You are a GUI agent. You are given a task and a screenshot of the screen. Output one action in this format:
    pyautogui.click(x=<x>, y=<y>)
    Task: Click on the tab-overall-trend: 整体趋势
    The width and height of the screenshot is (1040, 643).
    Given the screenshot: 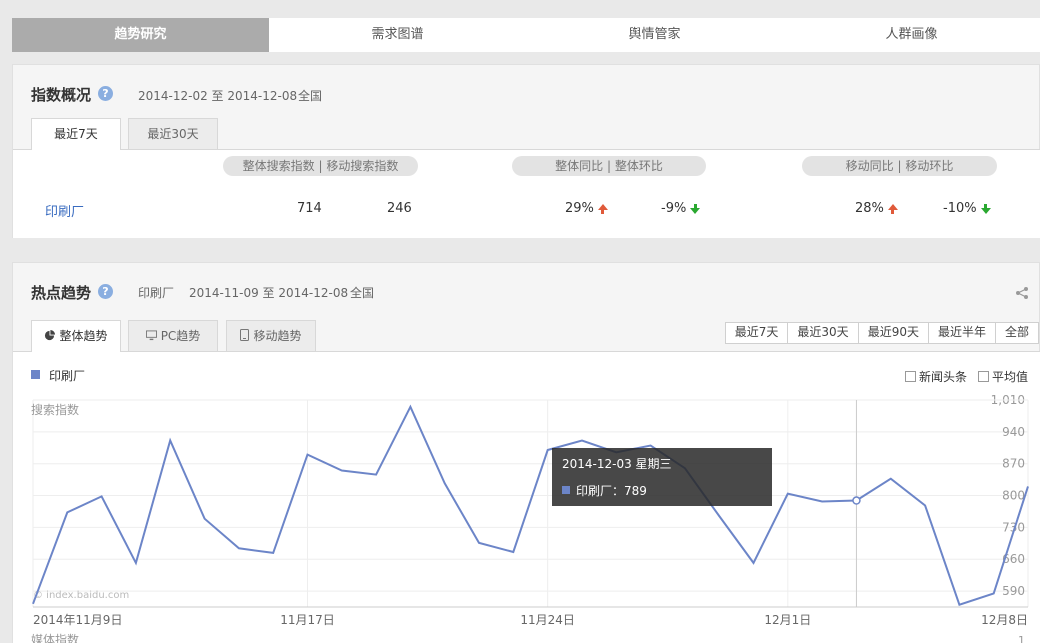 What is the action you would take?
    pyautogui.click(x=76, y=336)
    